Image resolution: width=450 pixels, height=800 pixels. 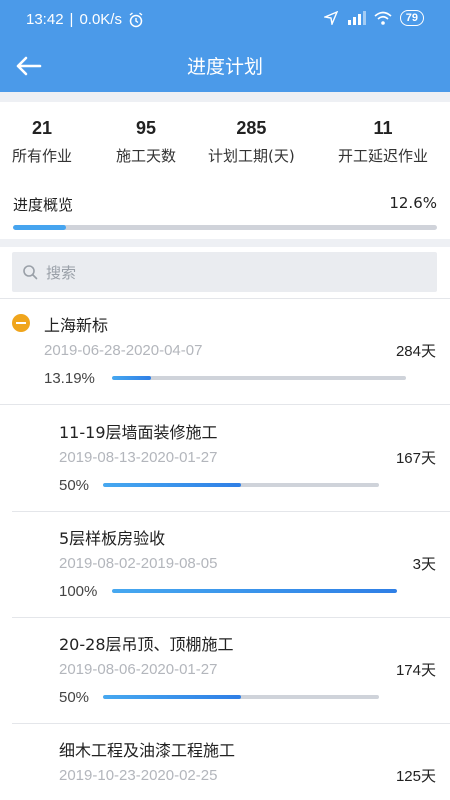 I want to click on task-days: 125天, so click(x=415, y=776).